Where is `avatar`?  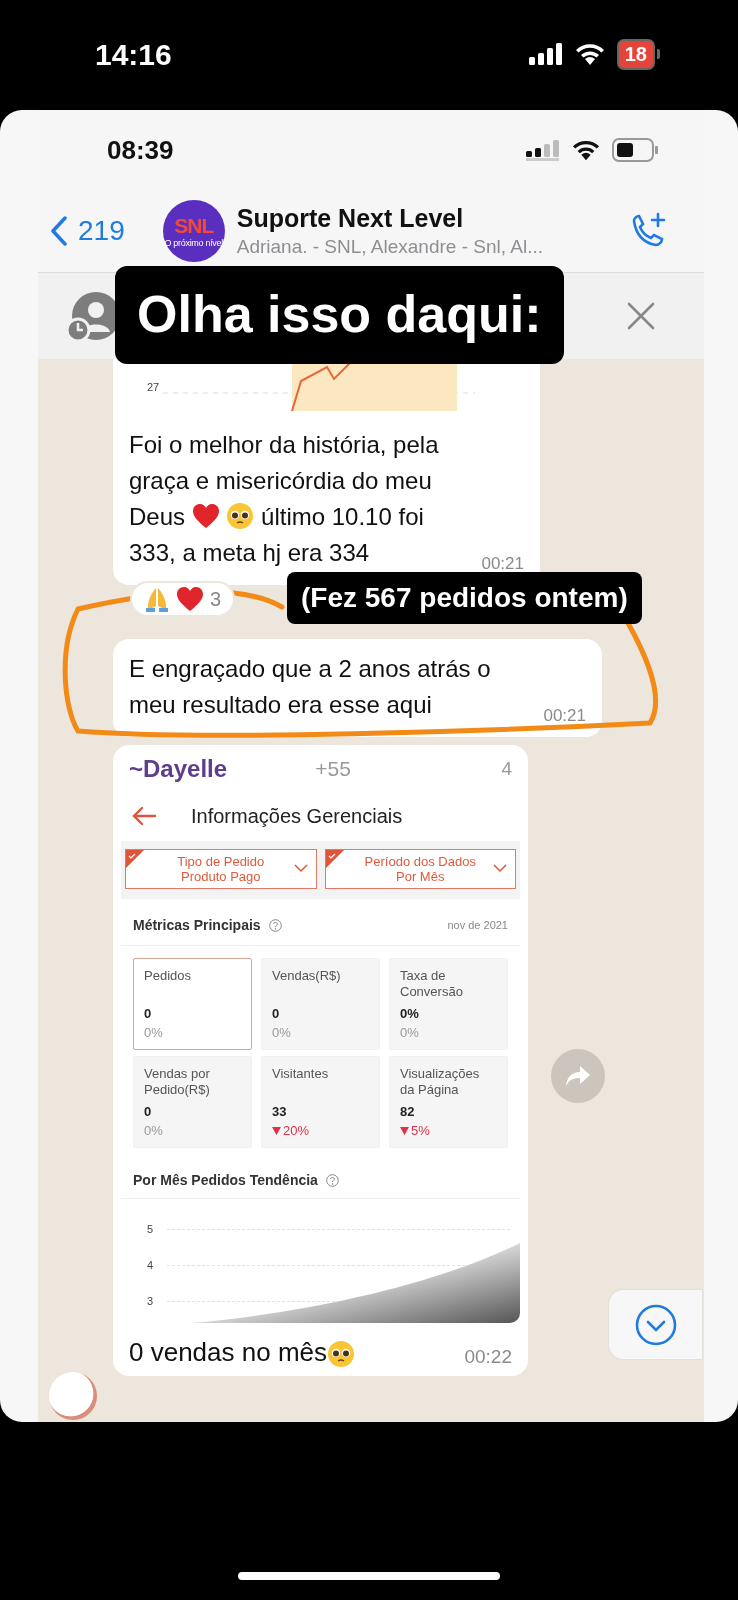
avatar is located at coordinates (73, 1396).